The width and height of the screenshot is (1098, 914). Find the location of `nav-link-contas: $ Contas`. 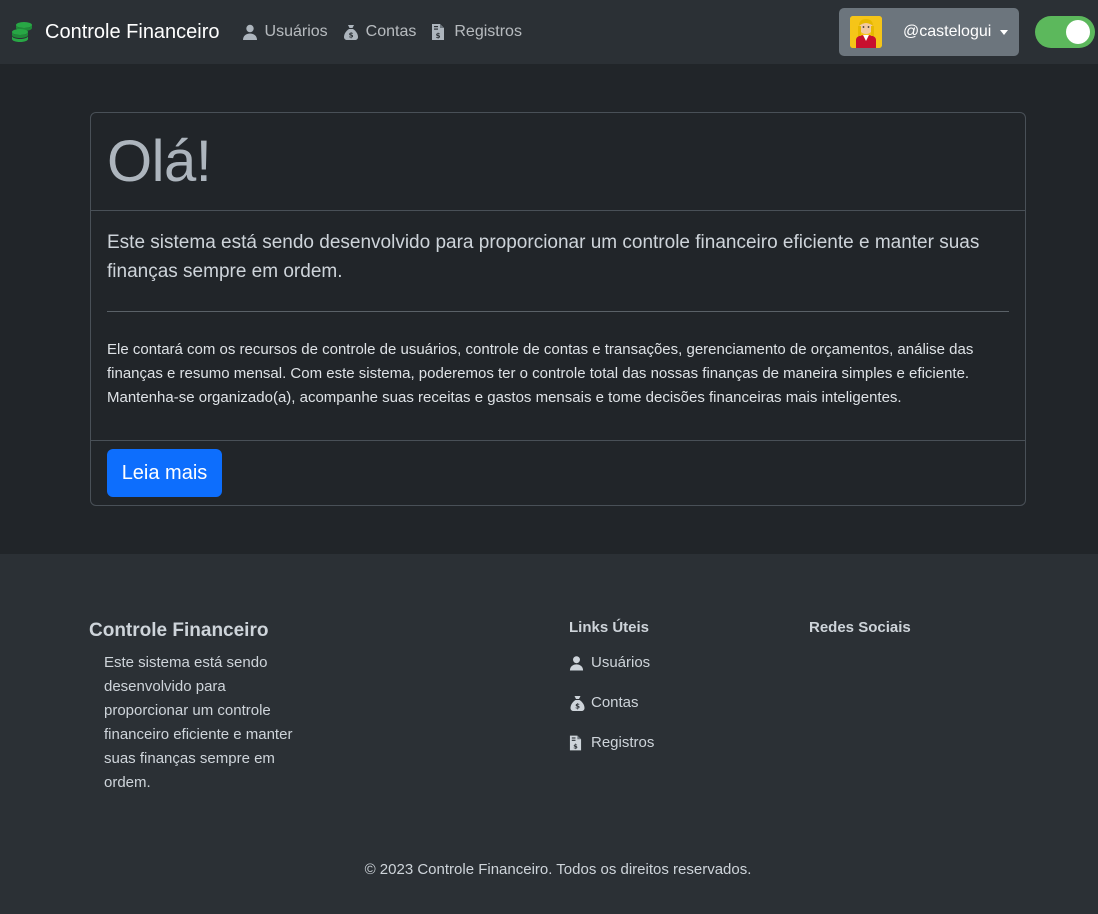

nav-link-contas: $ Contas is located at coordinates (380, 32).